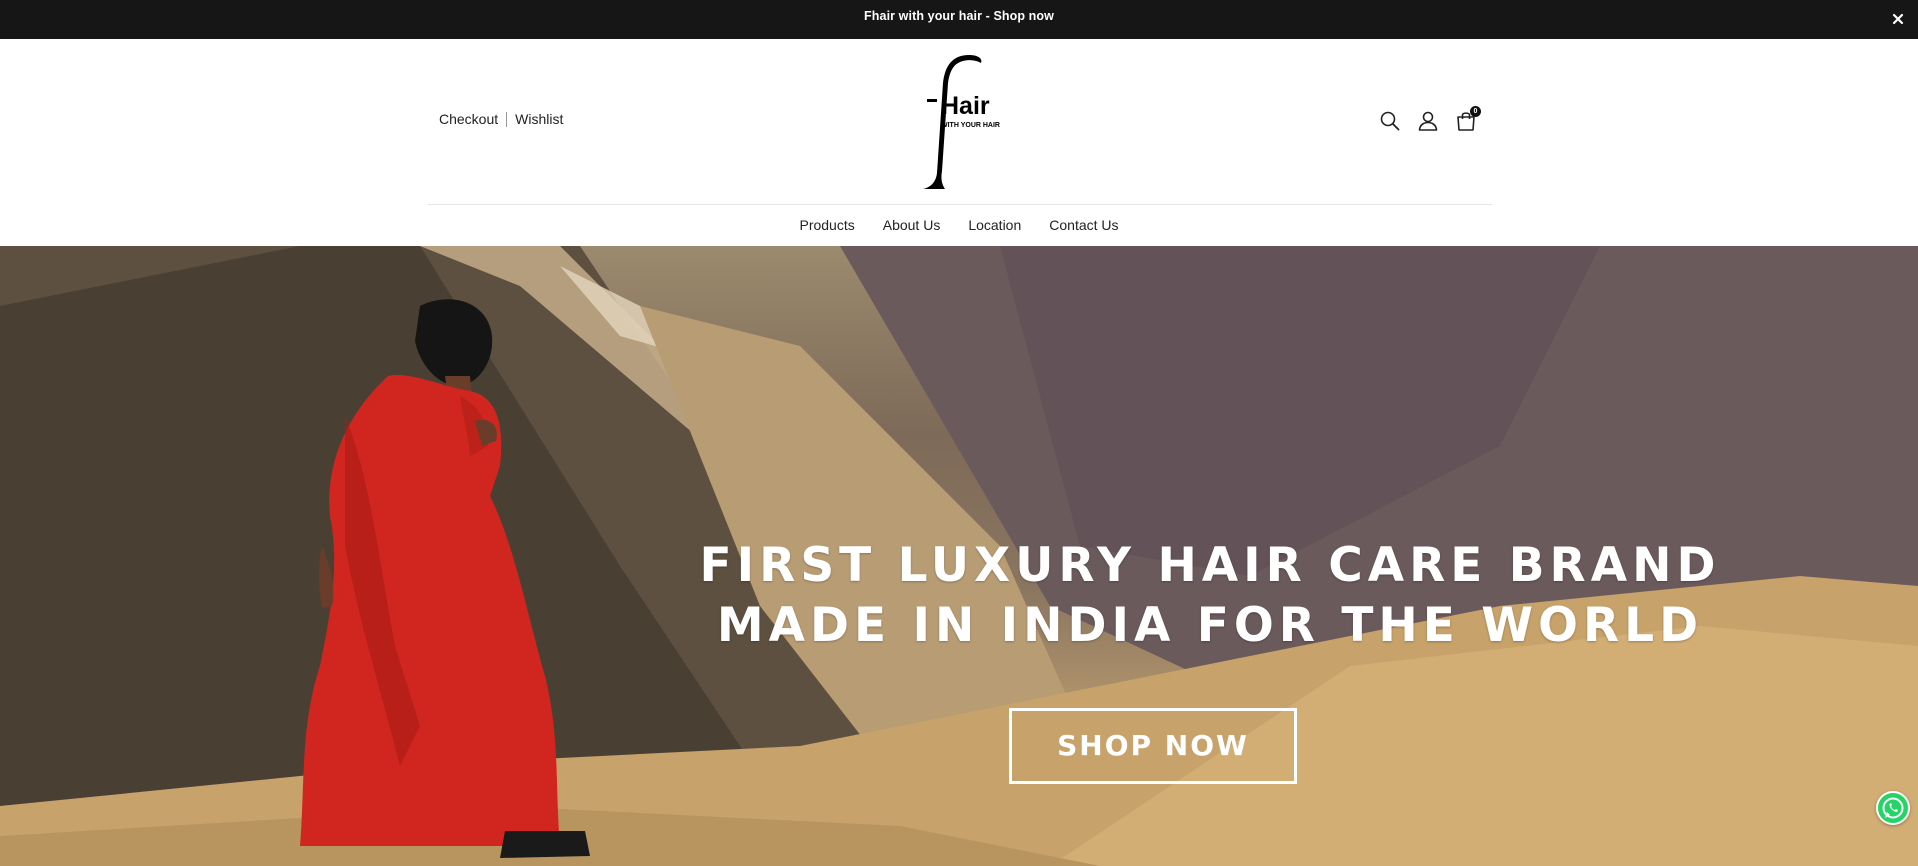  What do you see at coordinates (1475, 111) in the screenshot?
I see `cart-count-badge: 0` at bounding box center [1475, 111].